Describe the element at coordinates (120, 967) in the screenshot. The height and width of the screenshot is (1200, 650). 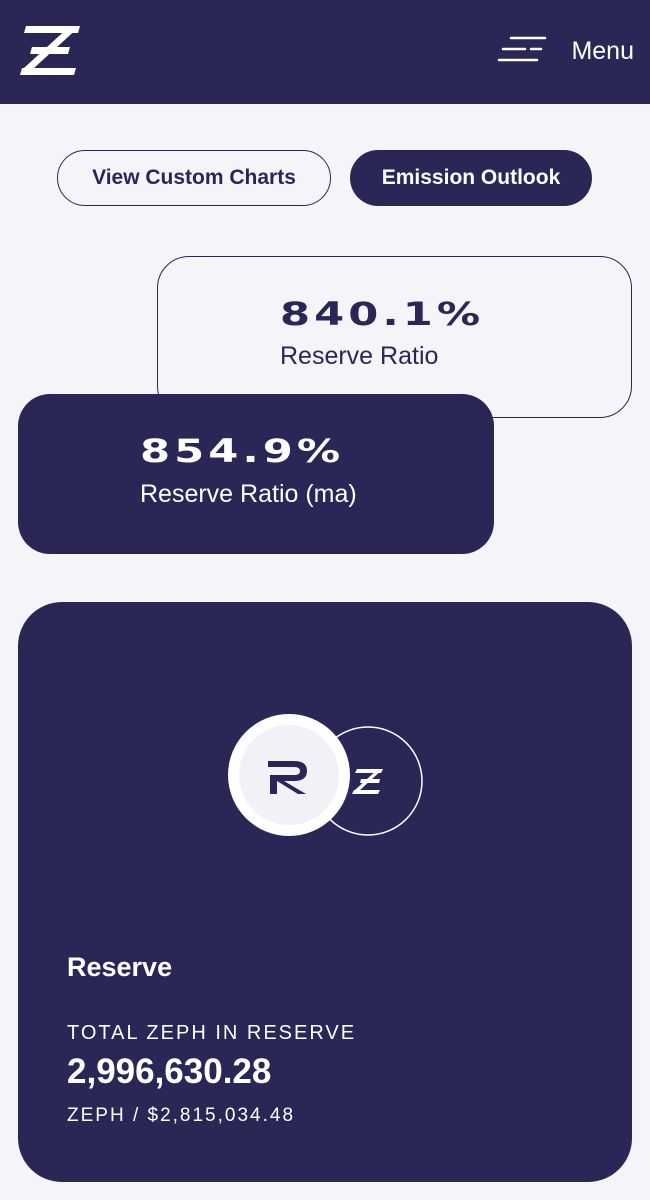
I see `reserve-title: Reserve` at that location.